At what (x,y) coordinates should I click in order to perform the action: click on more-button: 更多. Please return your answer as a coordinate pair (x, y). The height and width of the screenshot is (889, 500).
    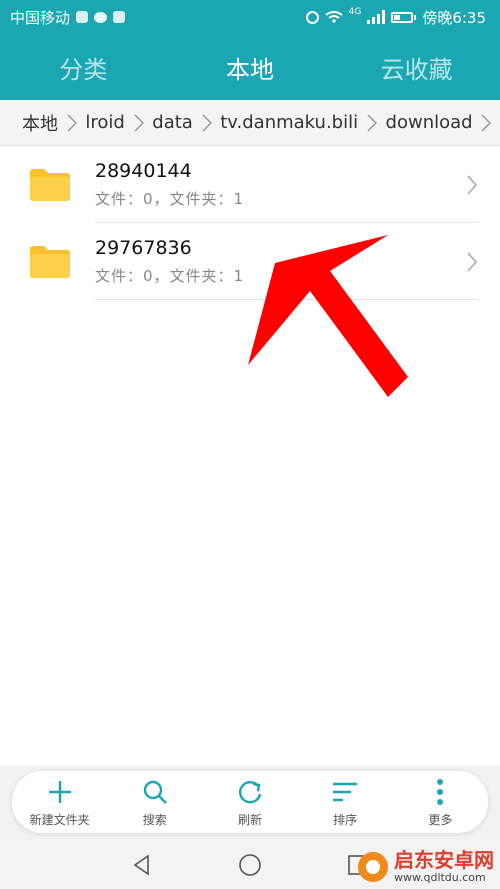
    Looking at the image, I should click on (440, 802).